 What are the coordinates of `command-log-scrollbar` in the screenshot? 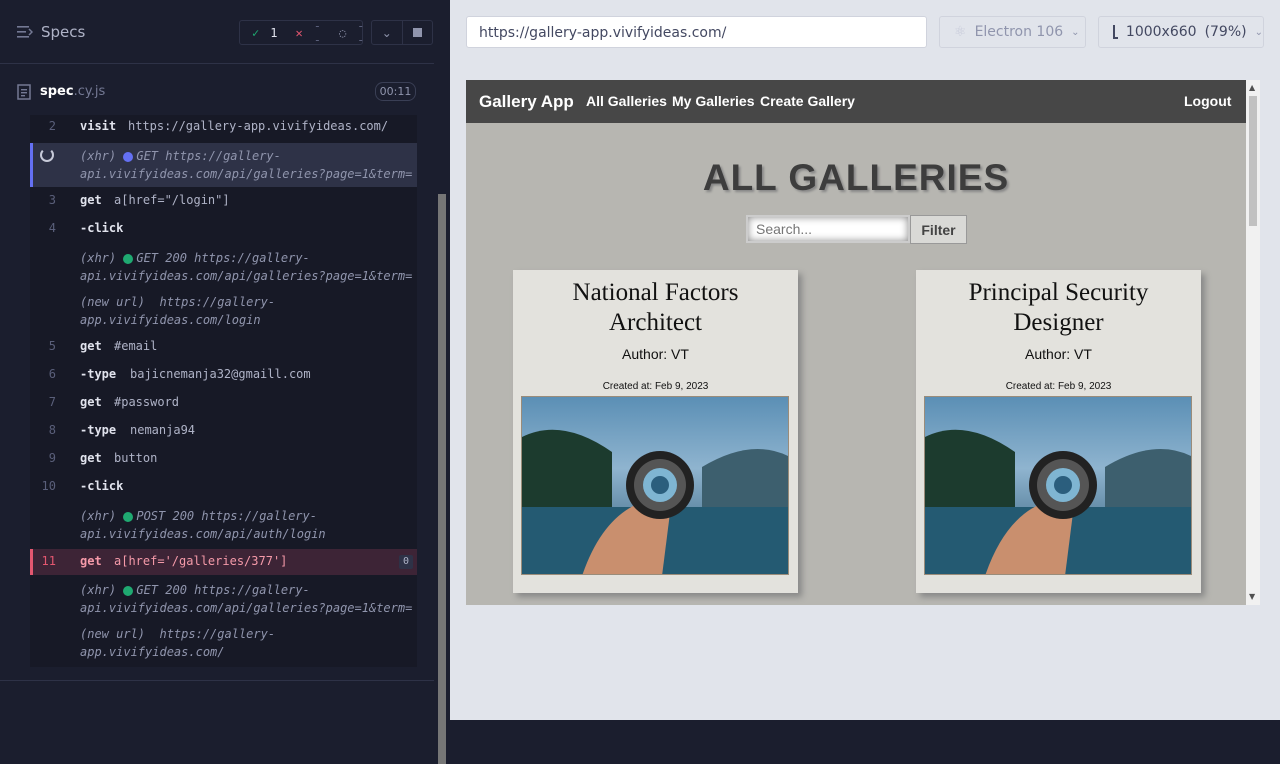 It's located at (442, 414).